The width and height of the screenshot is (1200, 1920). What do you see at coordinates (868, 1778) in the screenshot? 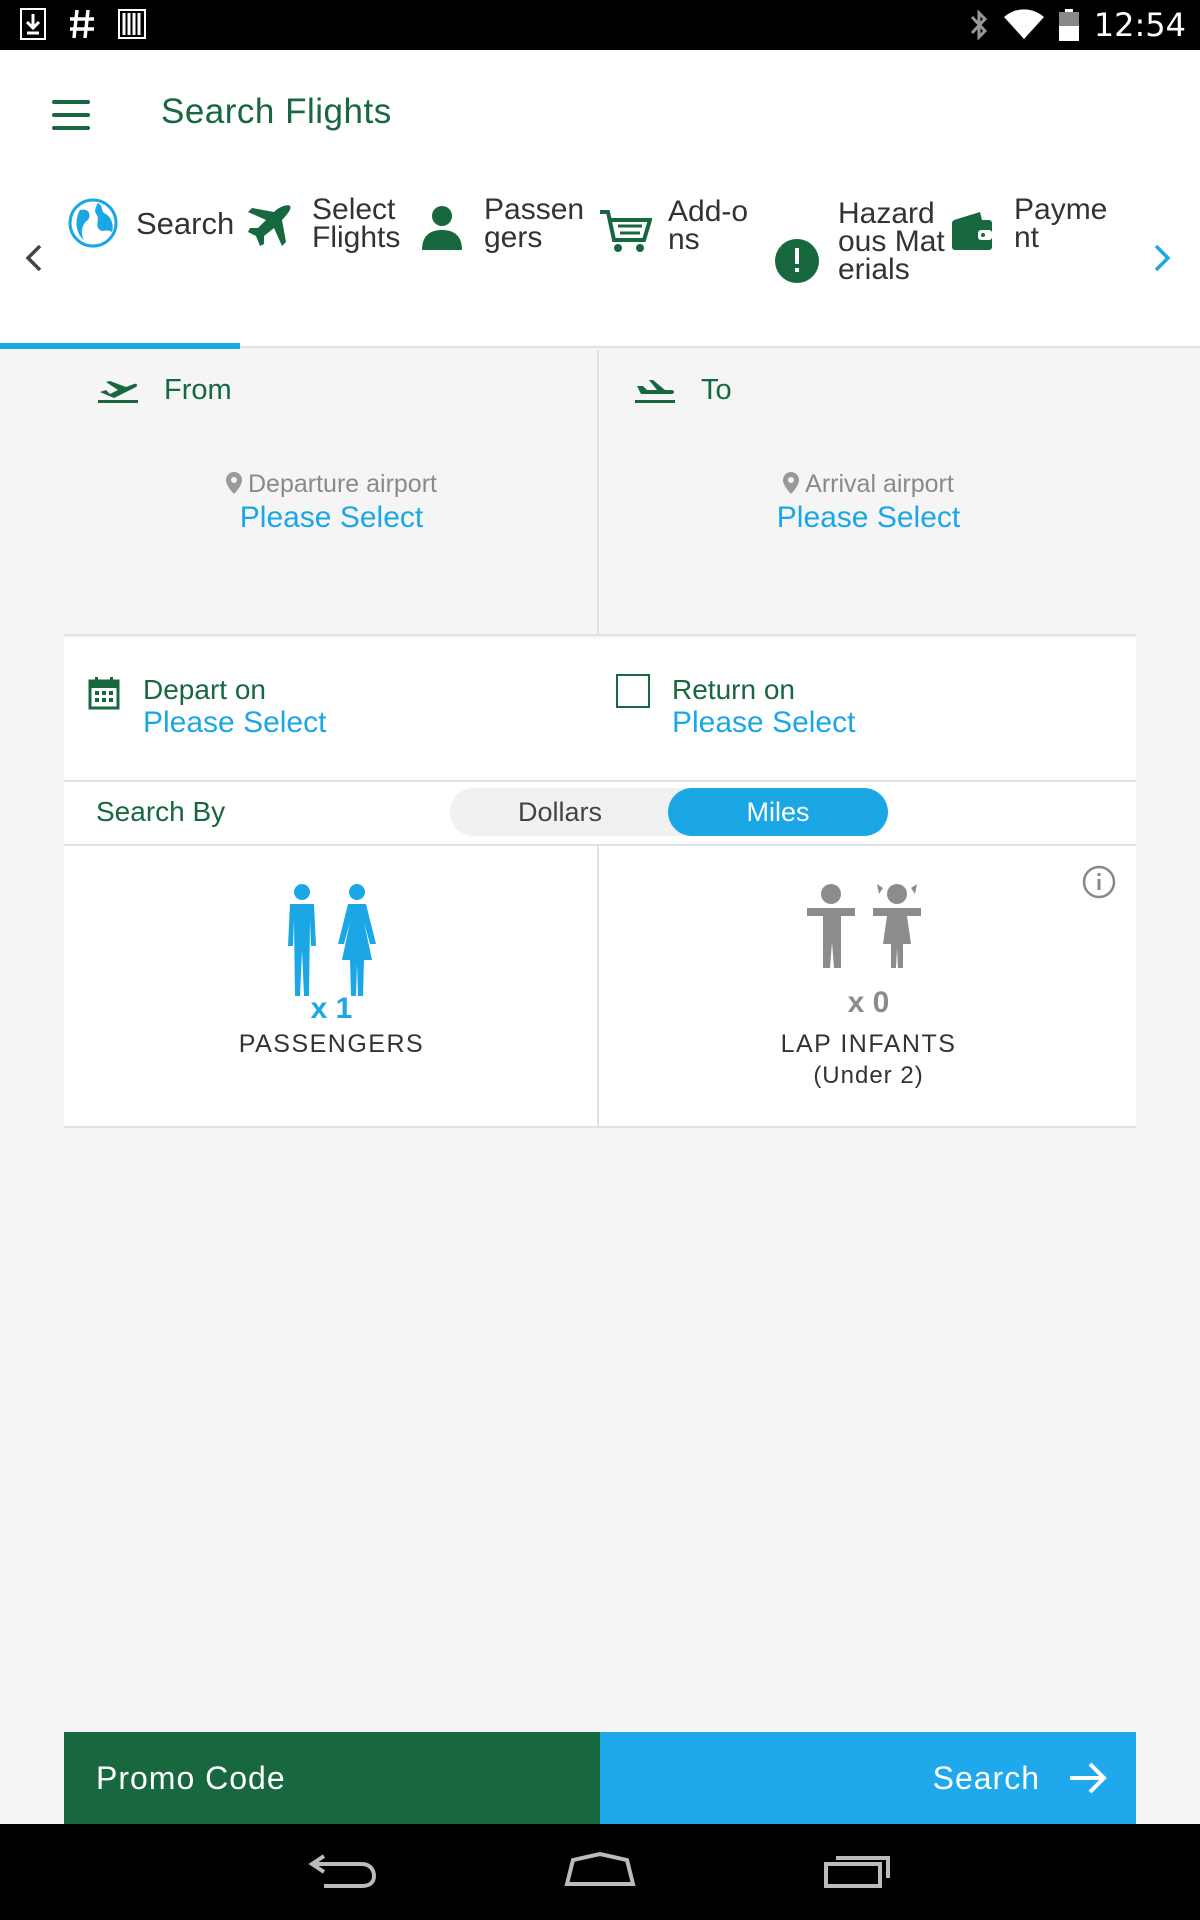
I see `search-button: Search` at bounding box center [868, 1778].